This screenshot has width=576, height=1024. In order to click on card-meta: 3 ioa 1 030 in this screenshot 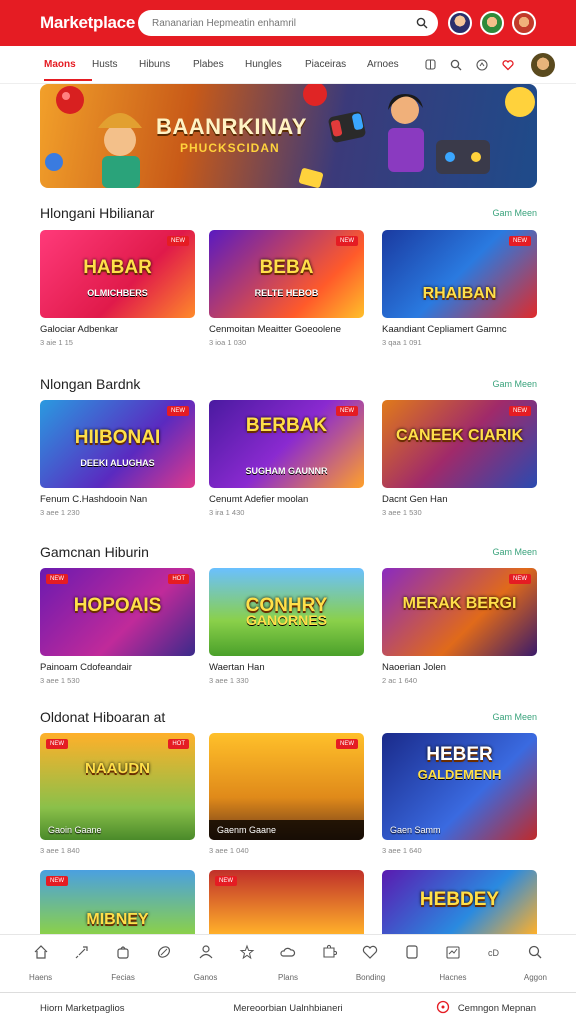, I will do `click(228, 342)`.